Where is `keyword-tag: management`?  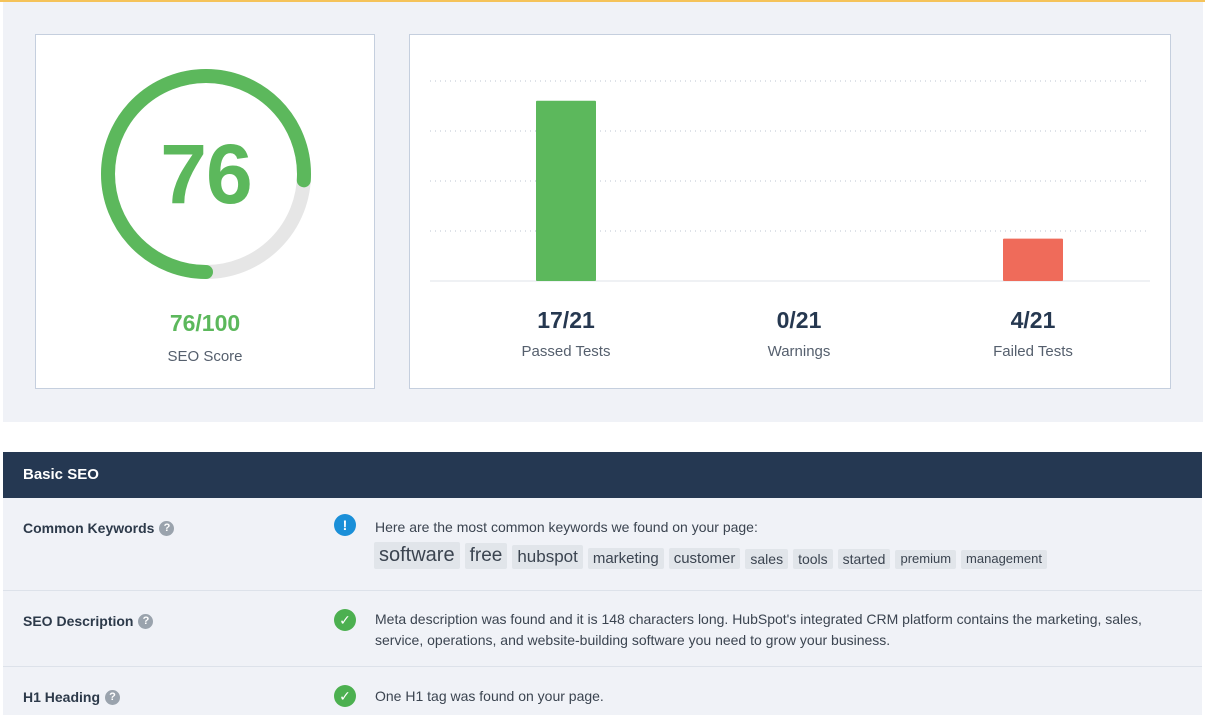
keyword-tag: management is located at coordinates (1004, 559).